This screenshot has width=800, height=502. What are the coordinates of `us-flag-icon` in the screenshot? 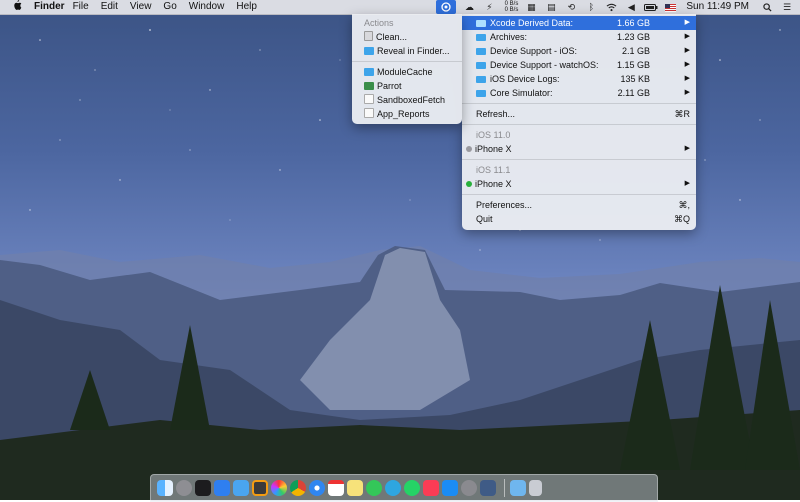 It's located at (671, 7).